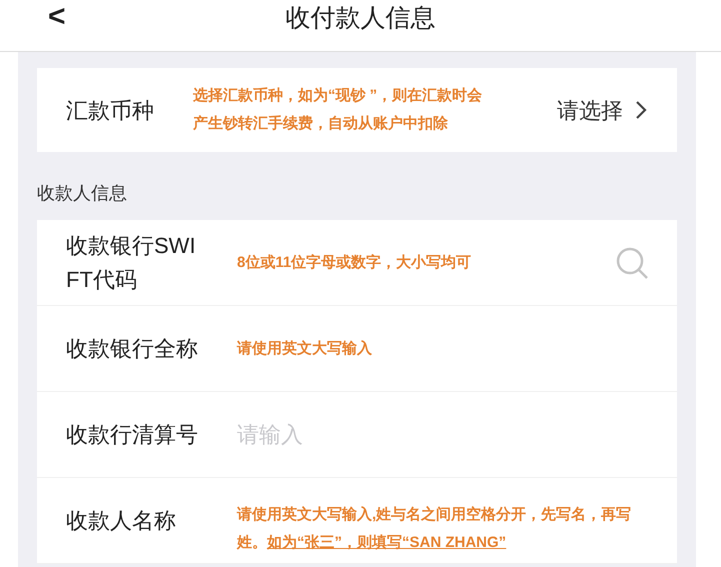 The width and height of the screenshot is (721, 567). What do you see at coordinates (131, 263) in the screenshot?
I see `field-label: 收款银行SWI FT代码` at bounding box center [131, 263].